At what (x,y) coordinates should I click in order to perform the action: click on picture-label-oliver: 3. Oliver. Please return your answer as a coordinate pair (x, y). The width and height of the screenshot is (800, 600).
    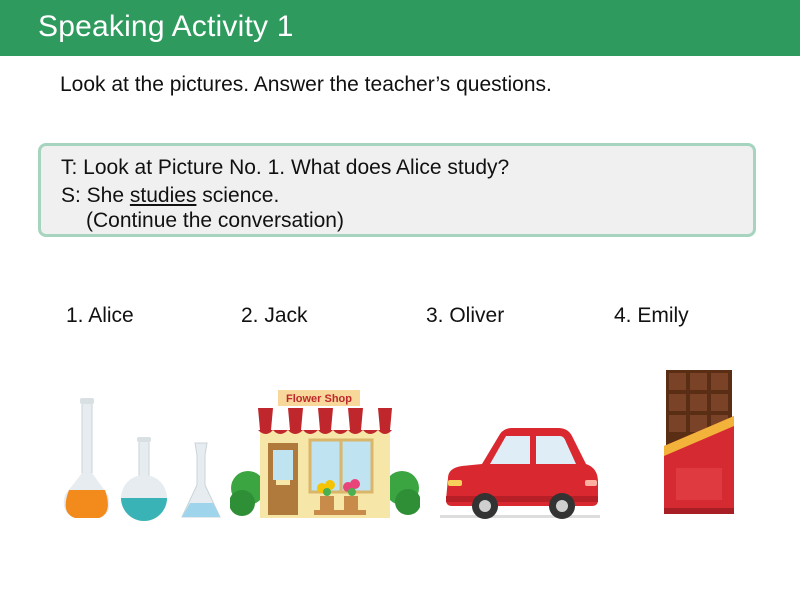
    Looking at the image, I should click on (465, 315).